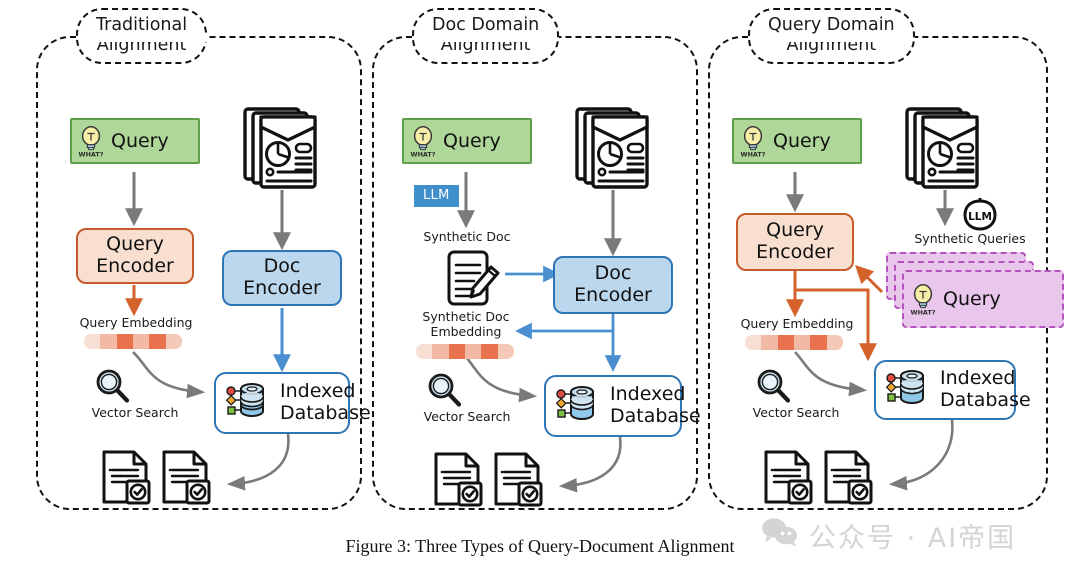 This screenshot has height=574, width=1080. I want to click on panel-title-line1: Doc Domain, so click(486, 25).